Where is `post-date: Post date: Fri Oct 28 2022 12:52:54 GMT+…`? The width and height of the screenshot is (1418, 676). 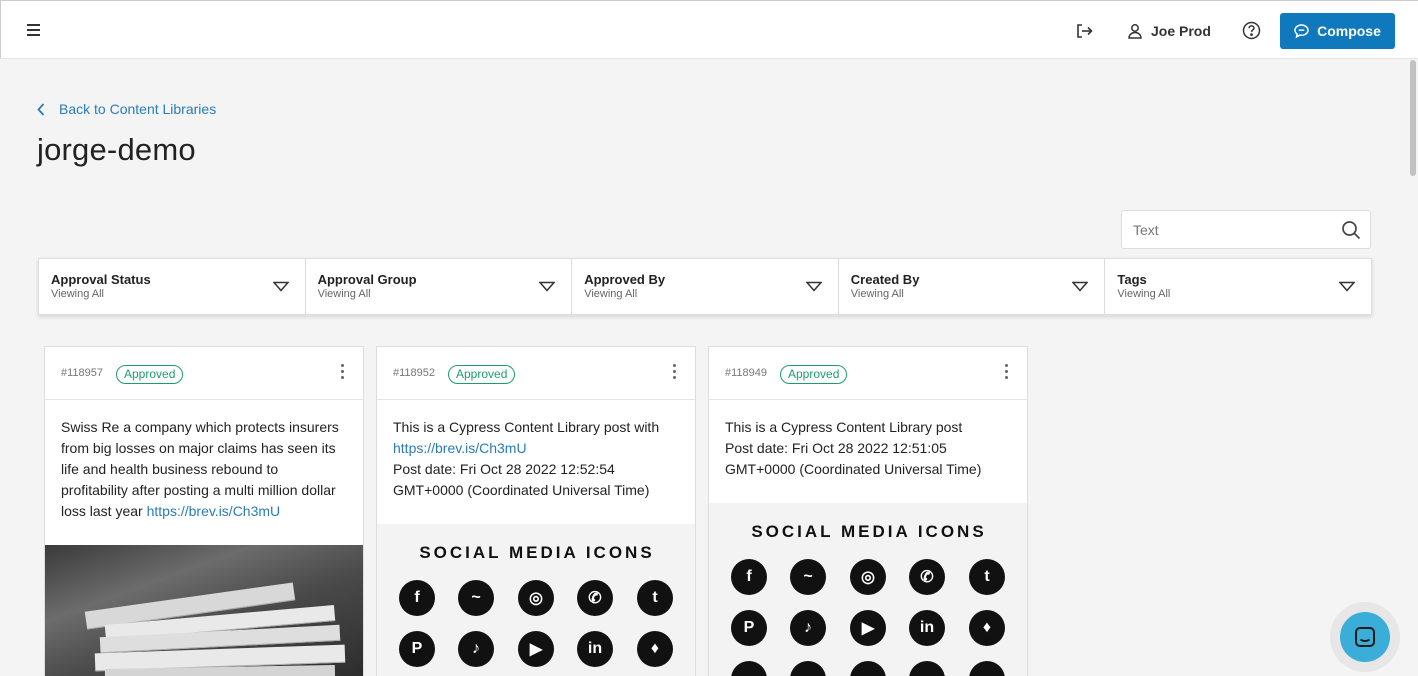 post-date: Post date: Fri Oct 28 2022 12:52:54 GMT+… is located at coordinates (521, 479).